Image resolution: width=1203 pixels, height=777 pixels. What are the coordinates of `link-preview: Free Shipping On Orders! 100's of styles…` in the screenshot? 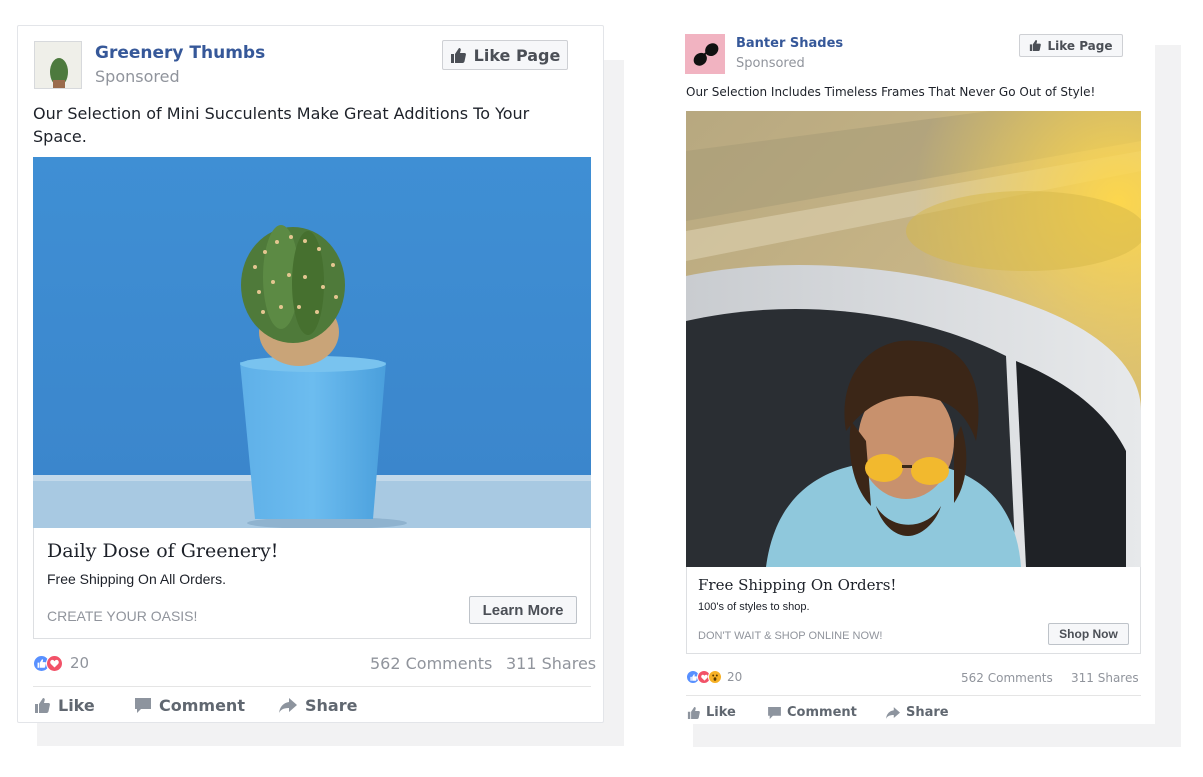 It's located at (913, 610).